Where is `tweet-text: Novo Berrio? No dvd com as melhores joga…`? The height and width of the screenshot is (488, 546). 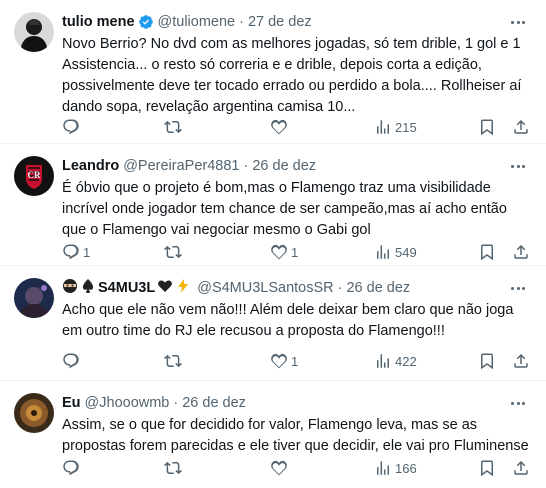 tweet-text: Novo Berrio? No dvd com as melhores joga… is located at coordinates (292, 75).